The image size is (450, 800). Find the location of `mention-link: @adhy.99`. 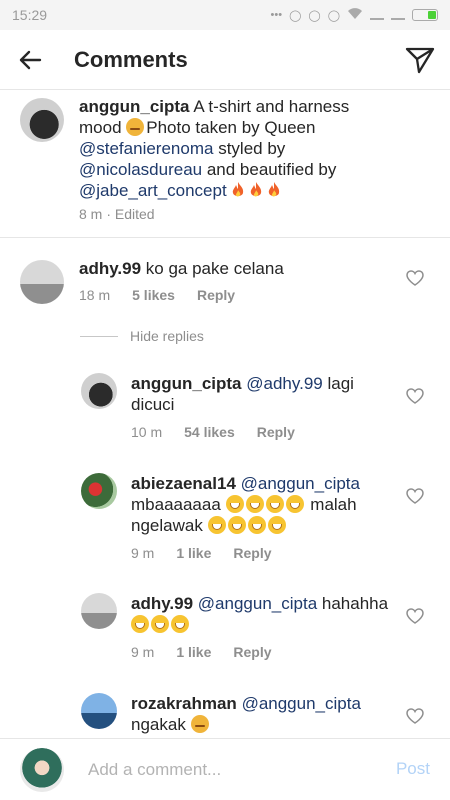

mention-link: @adhy.99 is located at coordinates (284, 383).